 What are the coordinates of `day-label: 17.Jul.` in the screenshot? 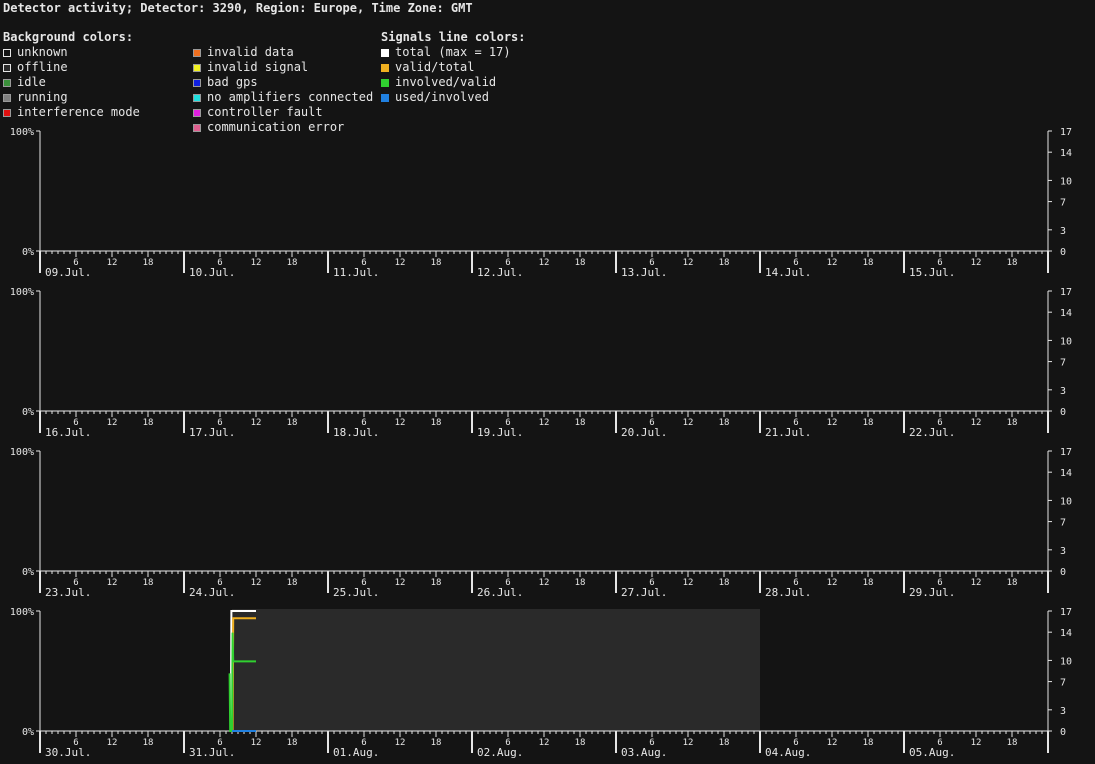 It's located at (212, 432).